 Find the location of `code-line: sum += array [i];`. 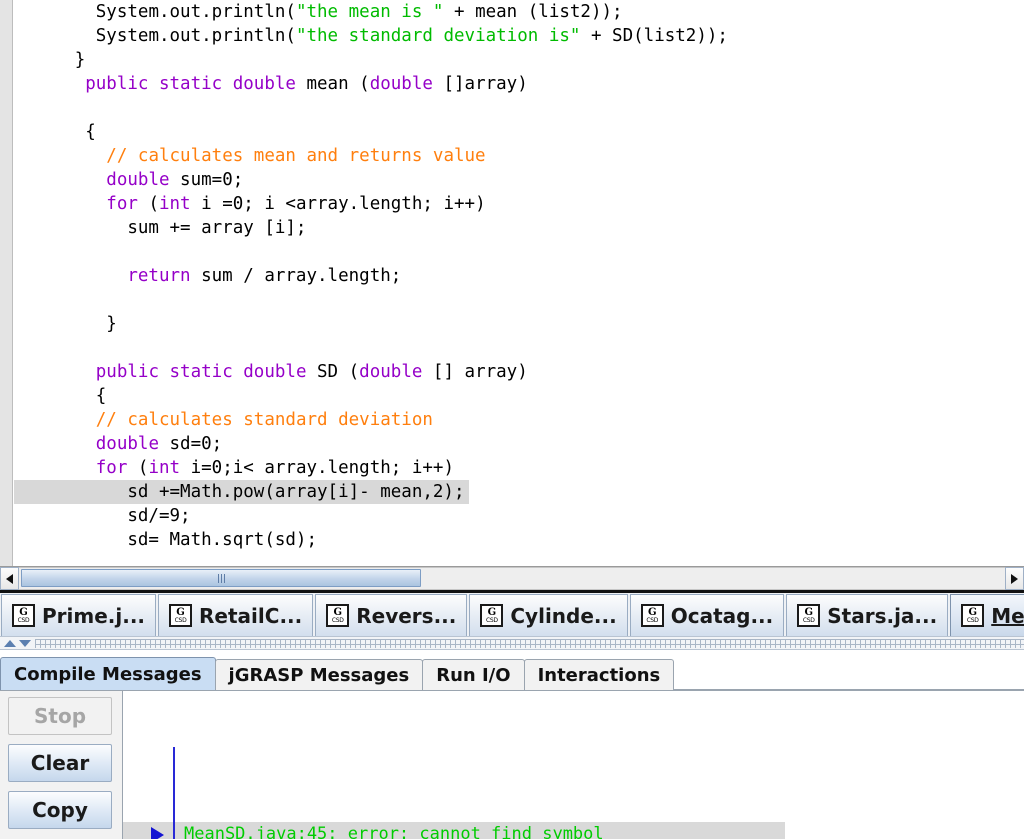

code-line: sum += array [i]; is located at coordinates (519, 228).